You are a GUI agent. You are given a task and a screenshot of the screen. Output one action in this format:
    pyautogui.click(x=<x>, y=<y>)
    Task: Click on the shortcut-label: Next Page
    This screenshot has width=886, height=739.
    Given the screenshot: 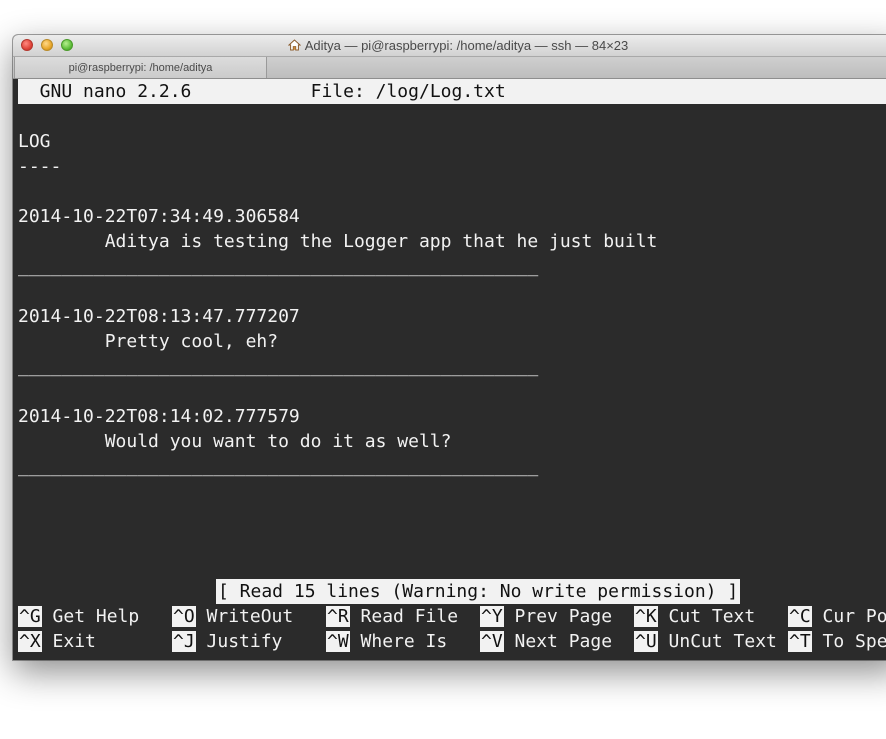 What is the action you would take?
    pyautogui.click(x=558, y=641)
    